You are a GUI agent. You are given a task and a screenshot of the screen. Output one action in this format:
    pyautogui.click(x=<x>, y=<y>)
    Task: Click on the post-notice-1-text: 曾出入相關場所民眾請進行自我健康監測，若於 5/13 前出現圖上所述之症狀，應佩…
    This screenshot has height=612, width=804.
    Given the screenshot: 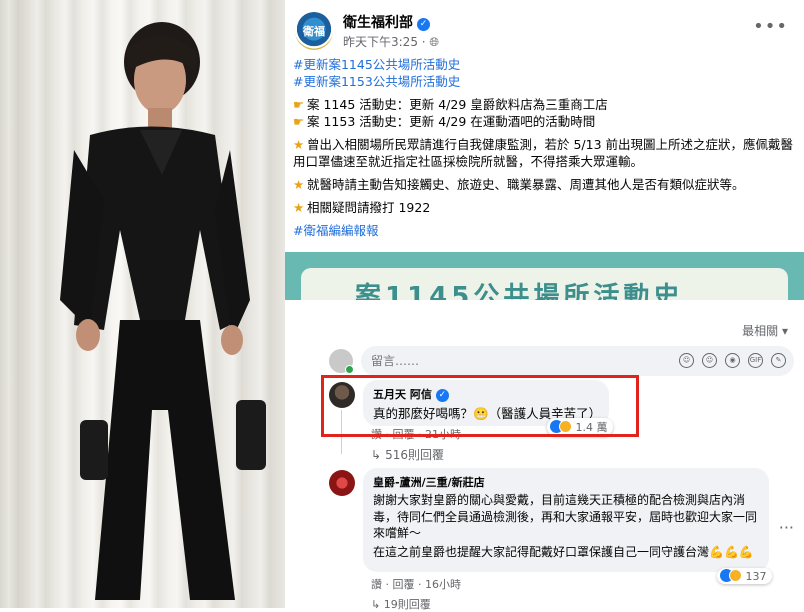 What is the action you would take?
    pyautogui.click(x=543, y=153)
    